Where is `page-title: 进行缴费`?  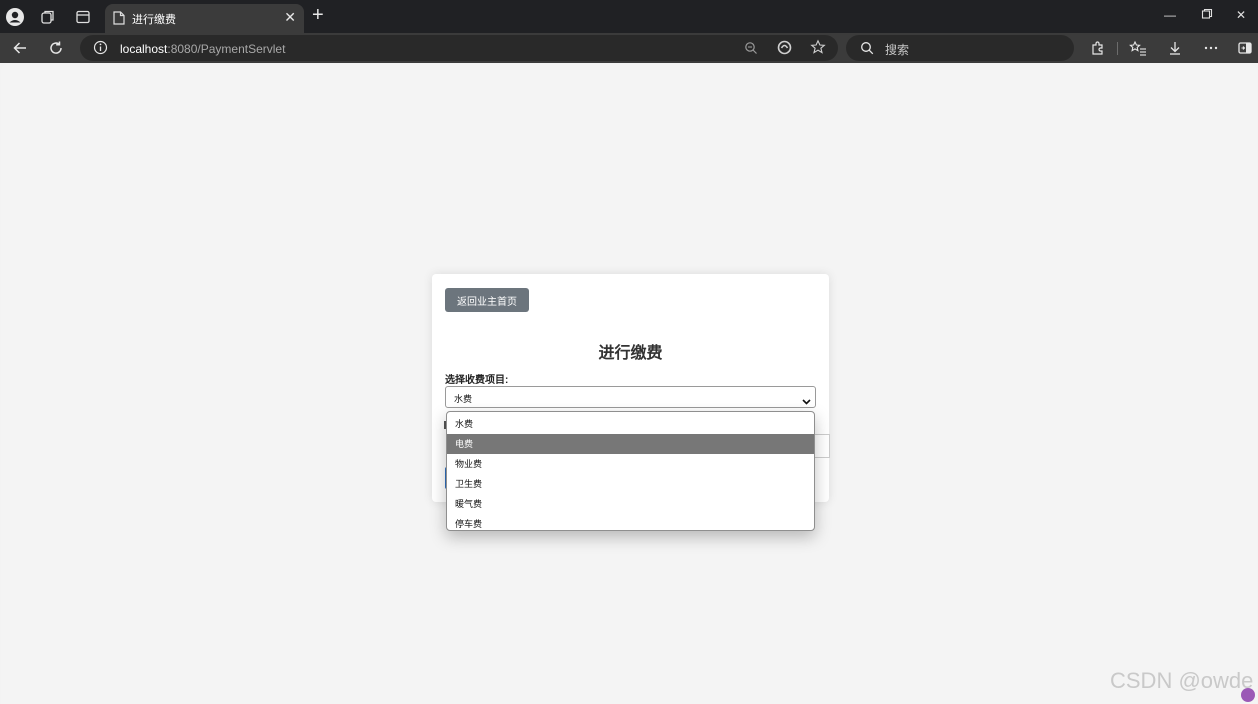
page-title: 进行缴费 is located at coordinates (630, 353).